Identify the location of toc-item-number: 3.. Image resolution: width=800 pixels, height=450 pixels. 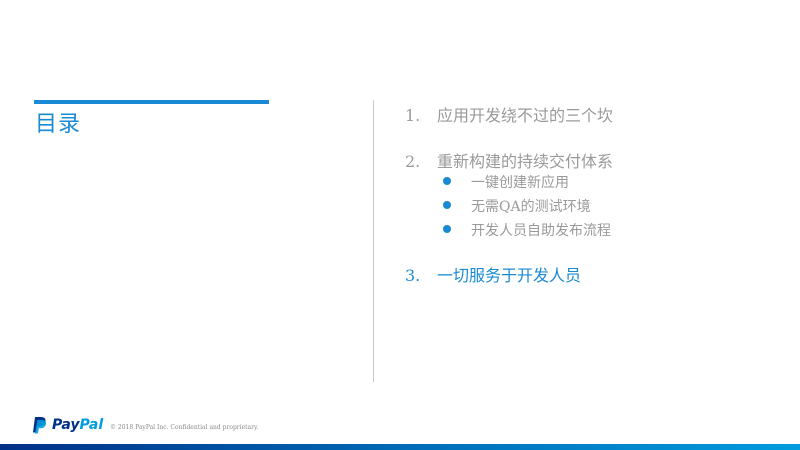
(413, 275).